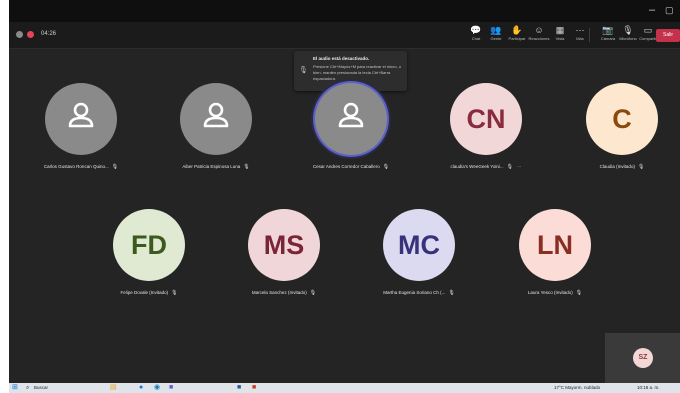 The image size is (680, 393). Describe the element at coordinates (519, 166) in the screenshot. I see `more-options-icon: ···` at that location.